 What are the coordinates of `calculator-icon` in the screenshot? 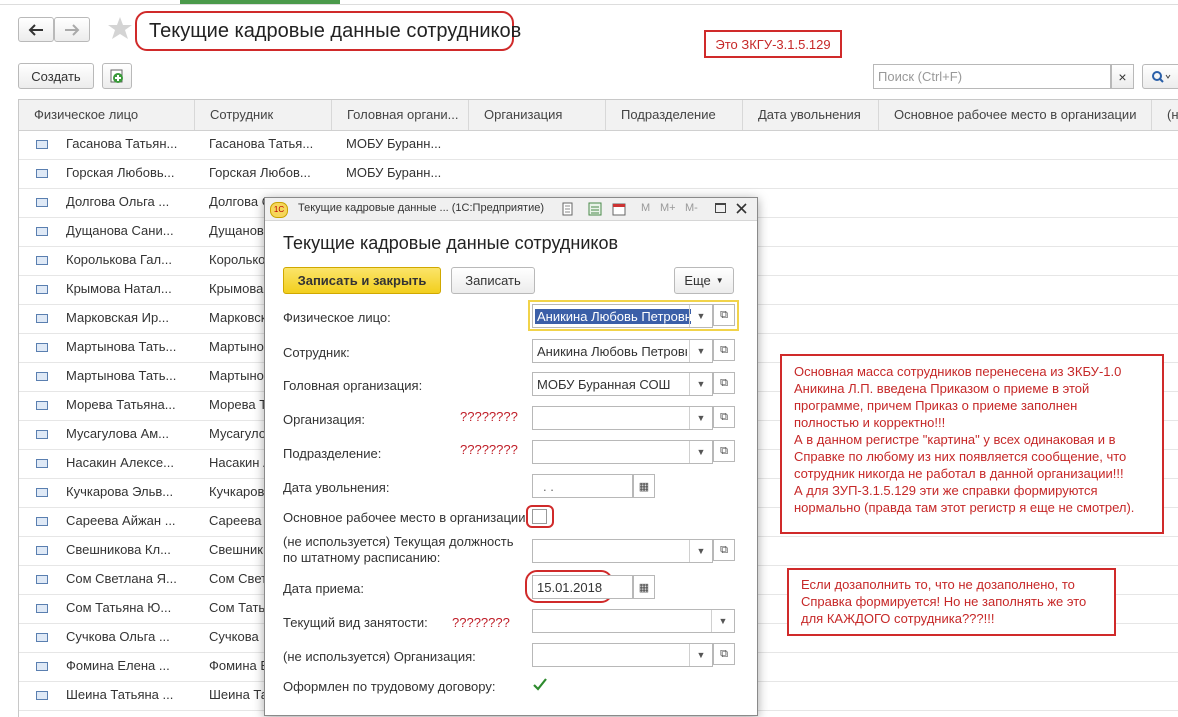 It's located at (595, 209).